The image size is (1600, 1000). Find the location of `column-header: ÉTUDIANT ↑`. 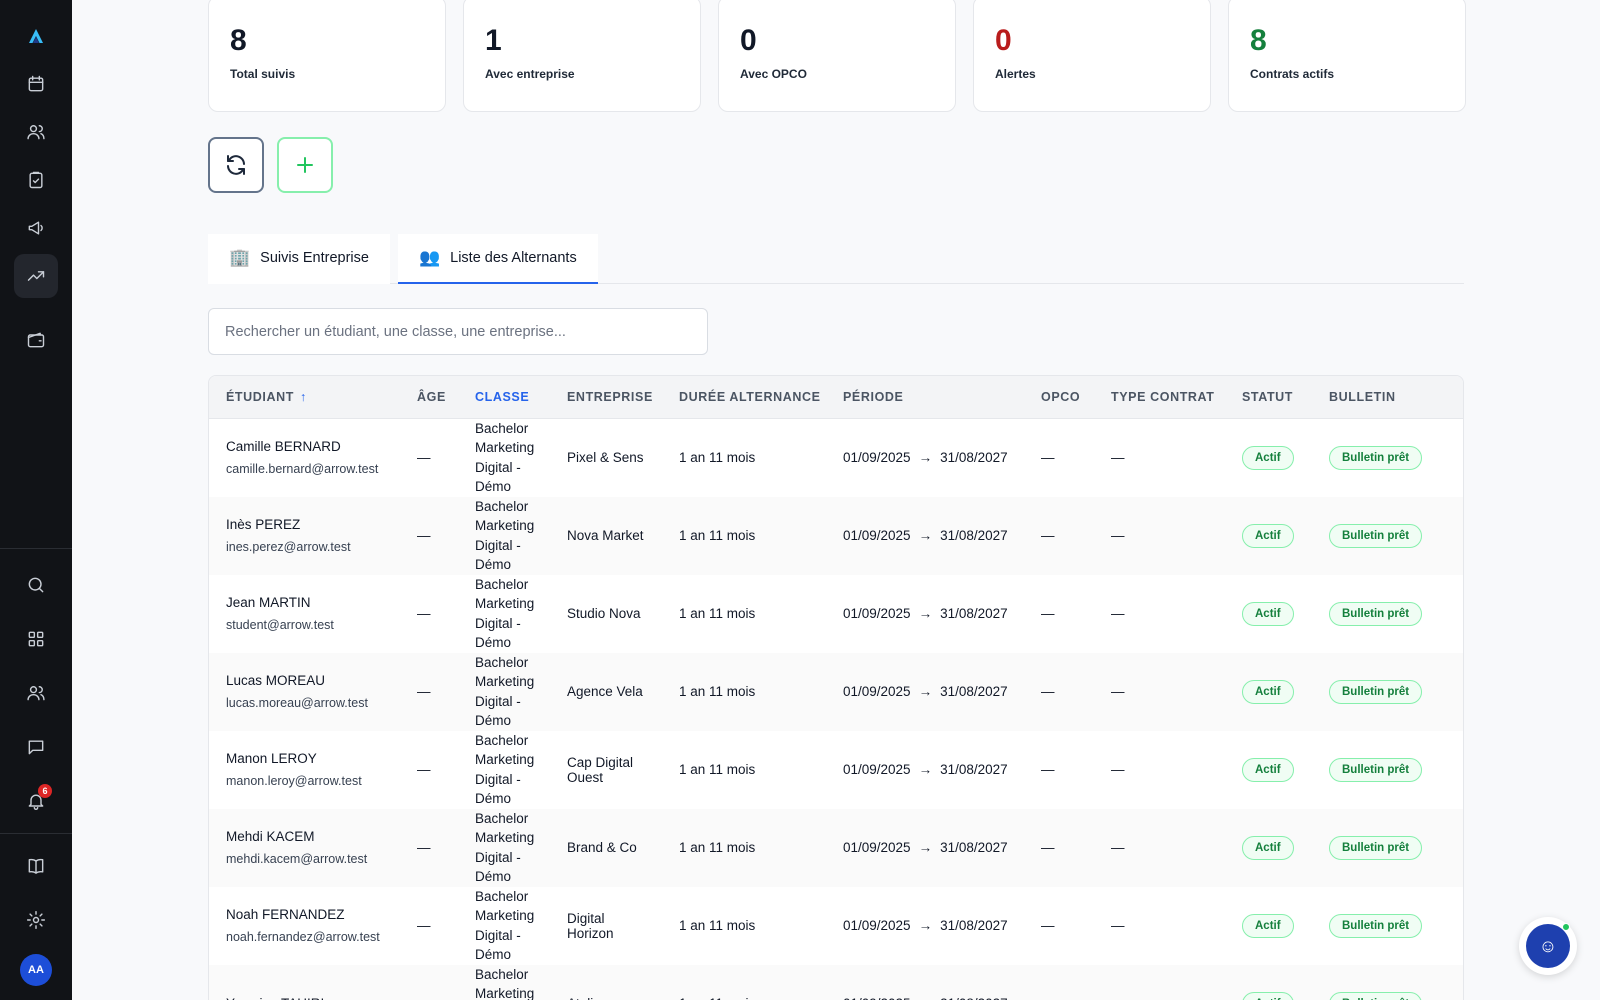

column-header: ÉTUDIANT ↑ is located at coordinates (304, 397).